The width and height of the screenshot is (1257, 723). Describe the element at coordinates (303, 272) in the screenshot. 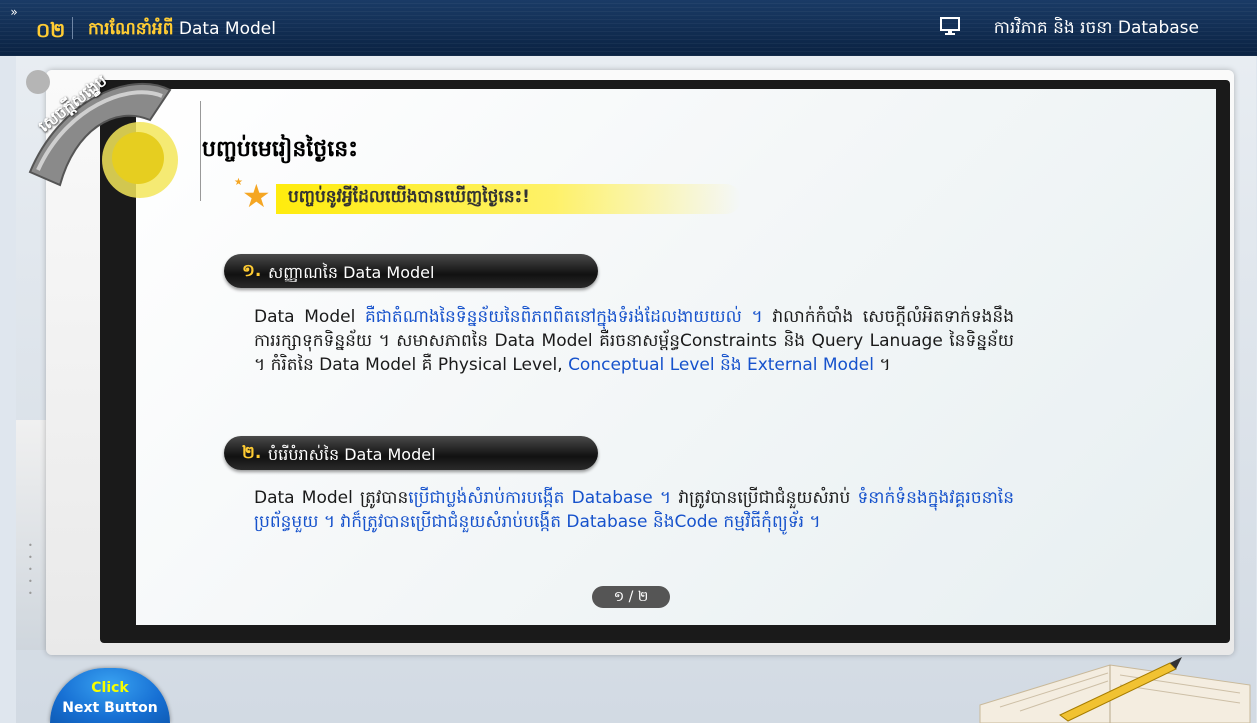

I see `section-1-label-kh: សញ្ញាណនៃ` at that location.